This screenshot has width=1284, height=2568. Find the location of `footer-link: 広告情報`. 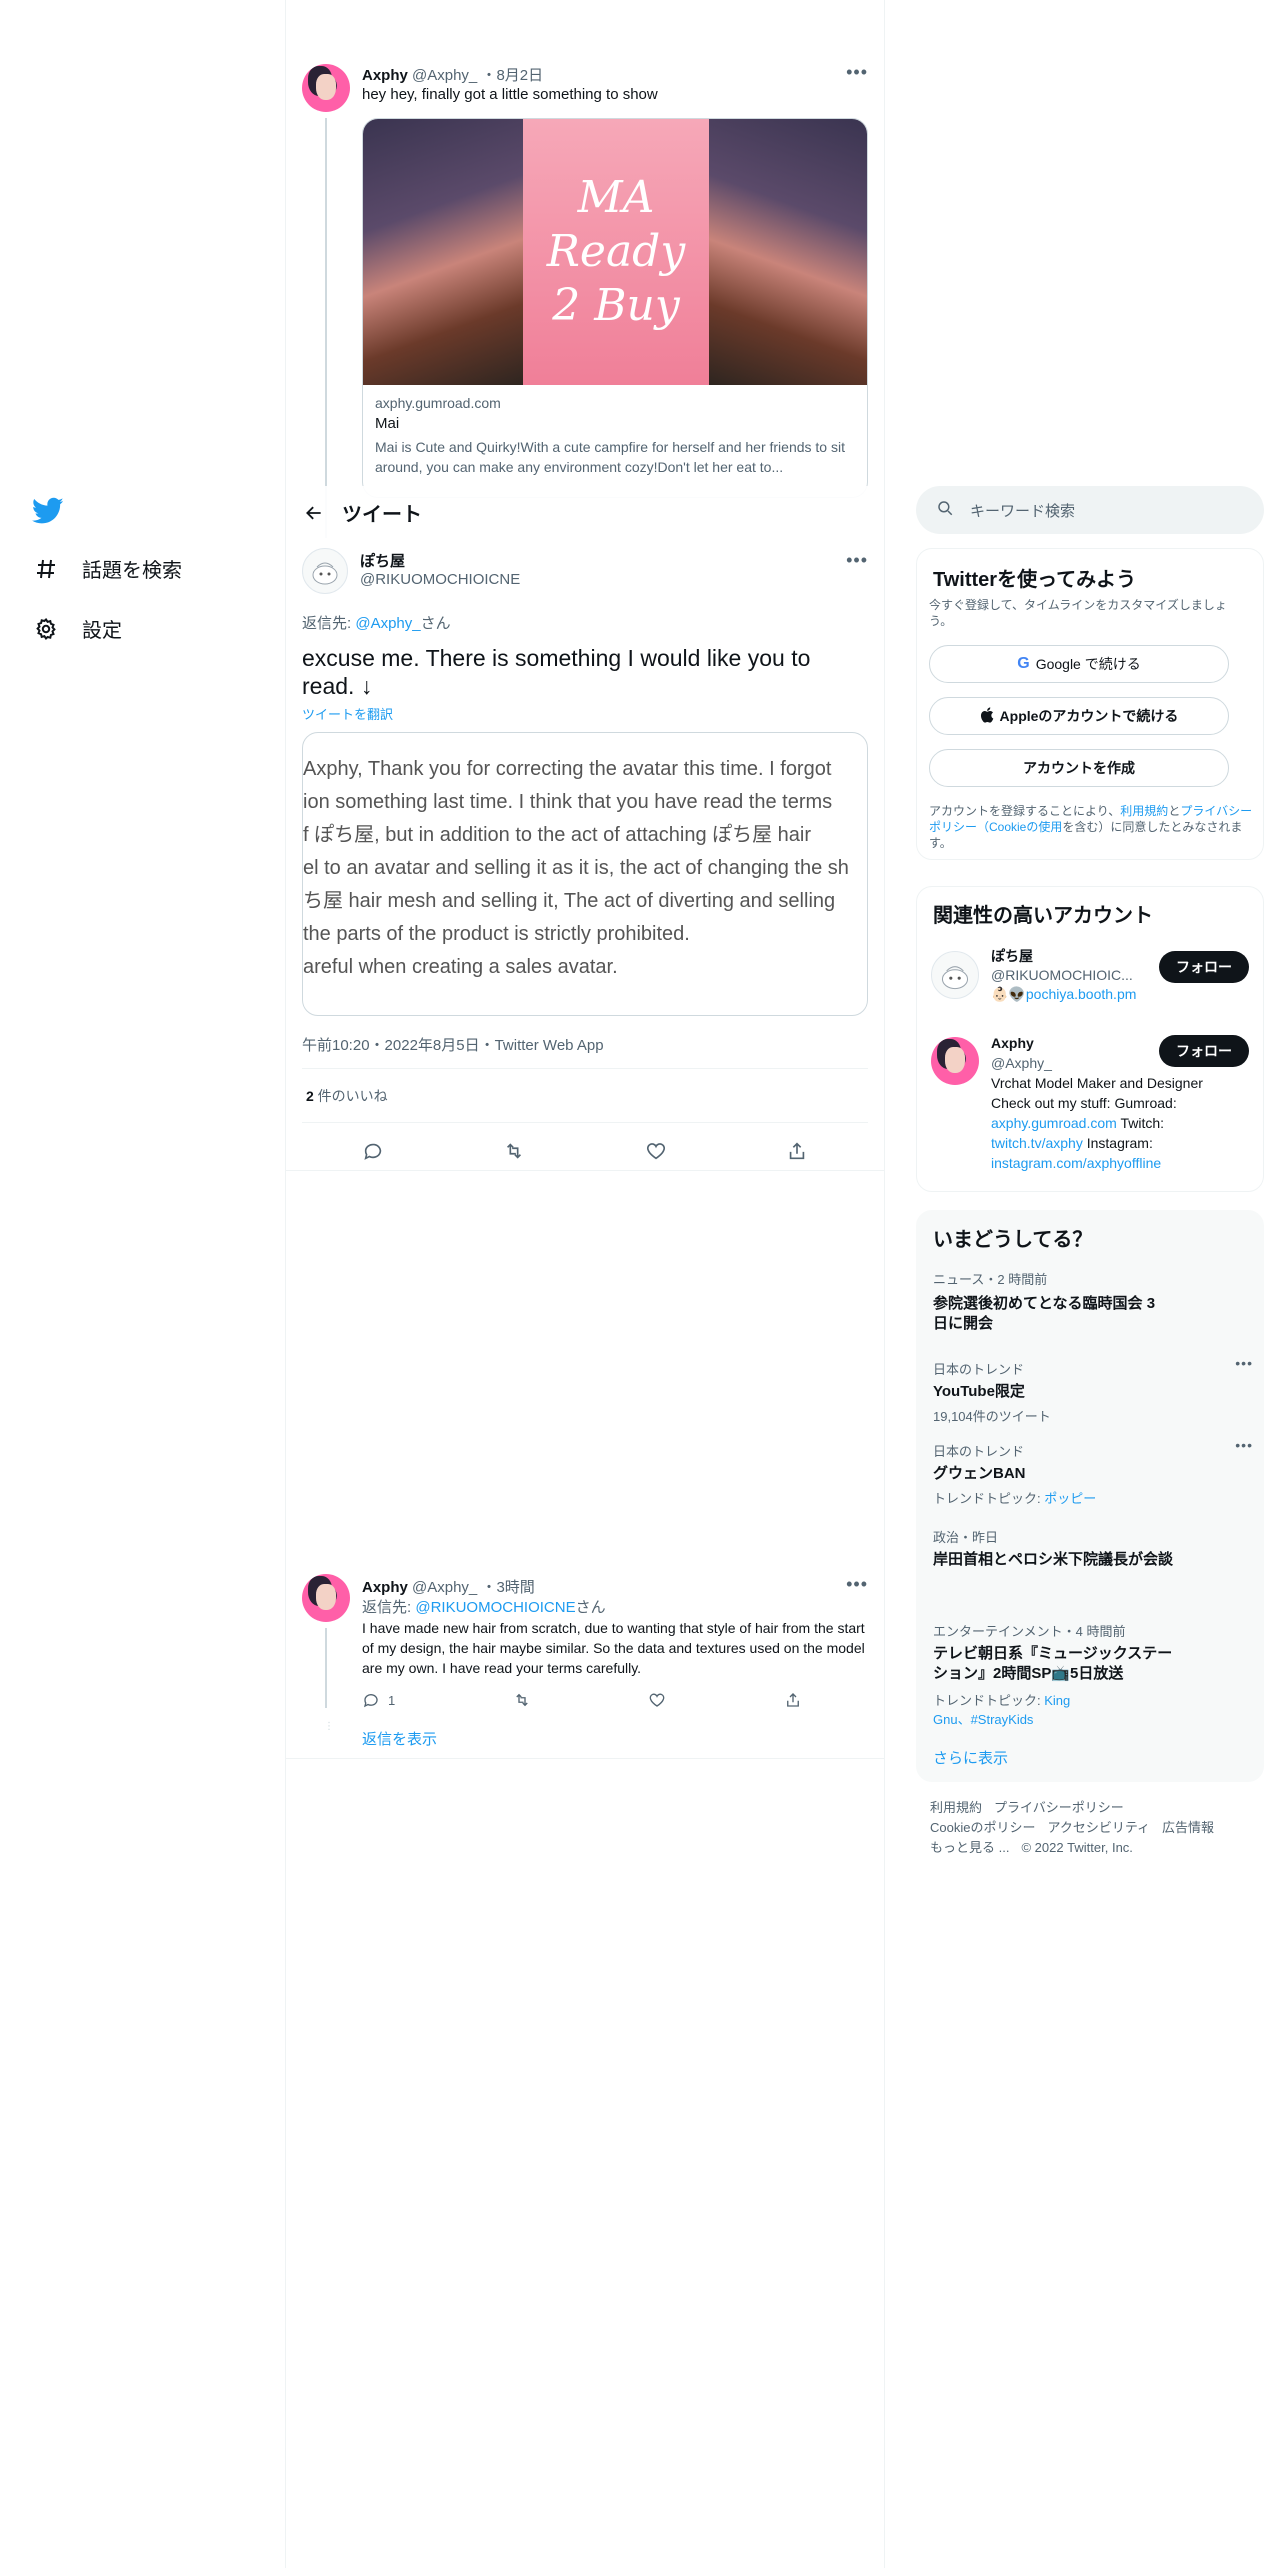

footer-link: 広告情報 is located at coordinates (1188, 1827).